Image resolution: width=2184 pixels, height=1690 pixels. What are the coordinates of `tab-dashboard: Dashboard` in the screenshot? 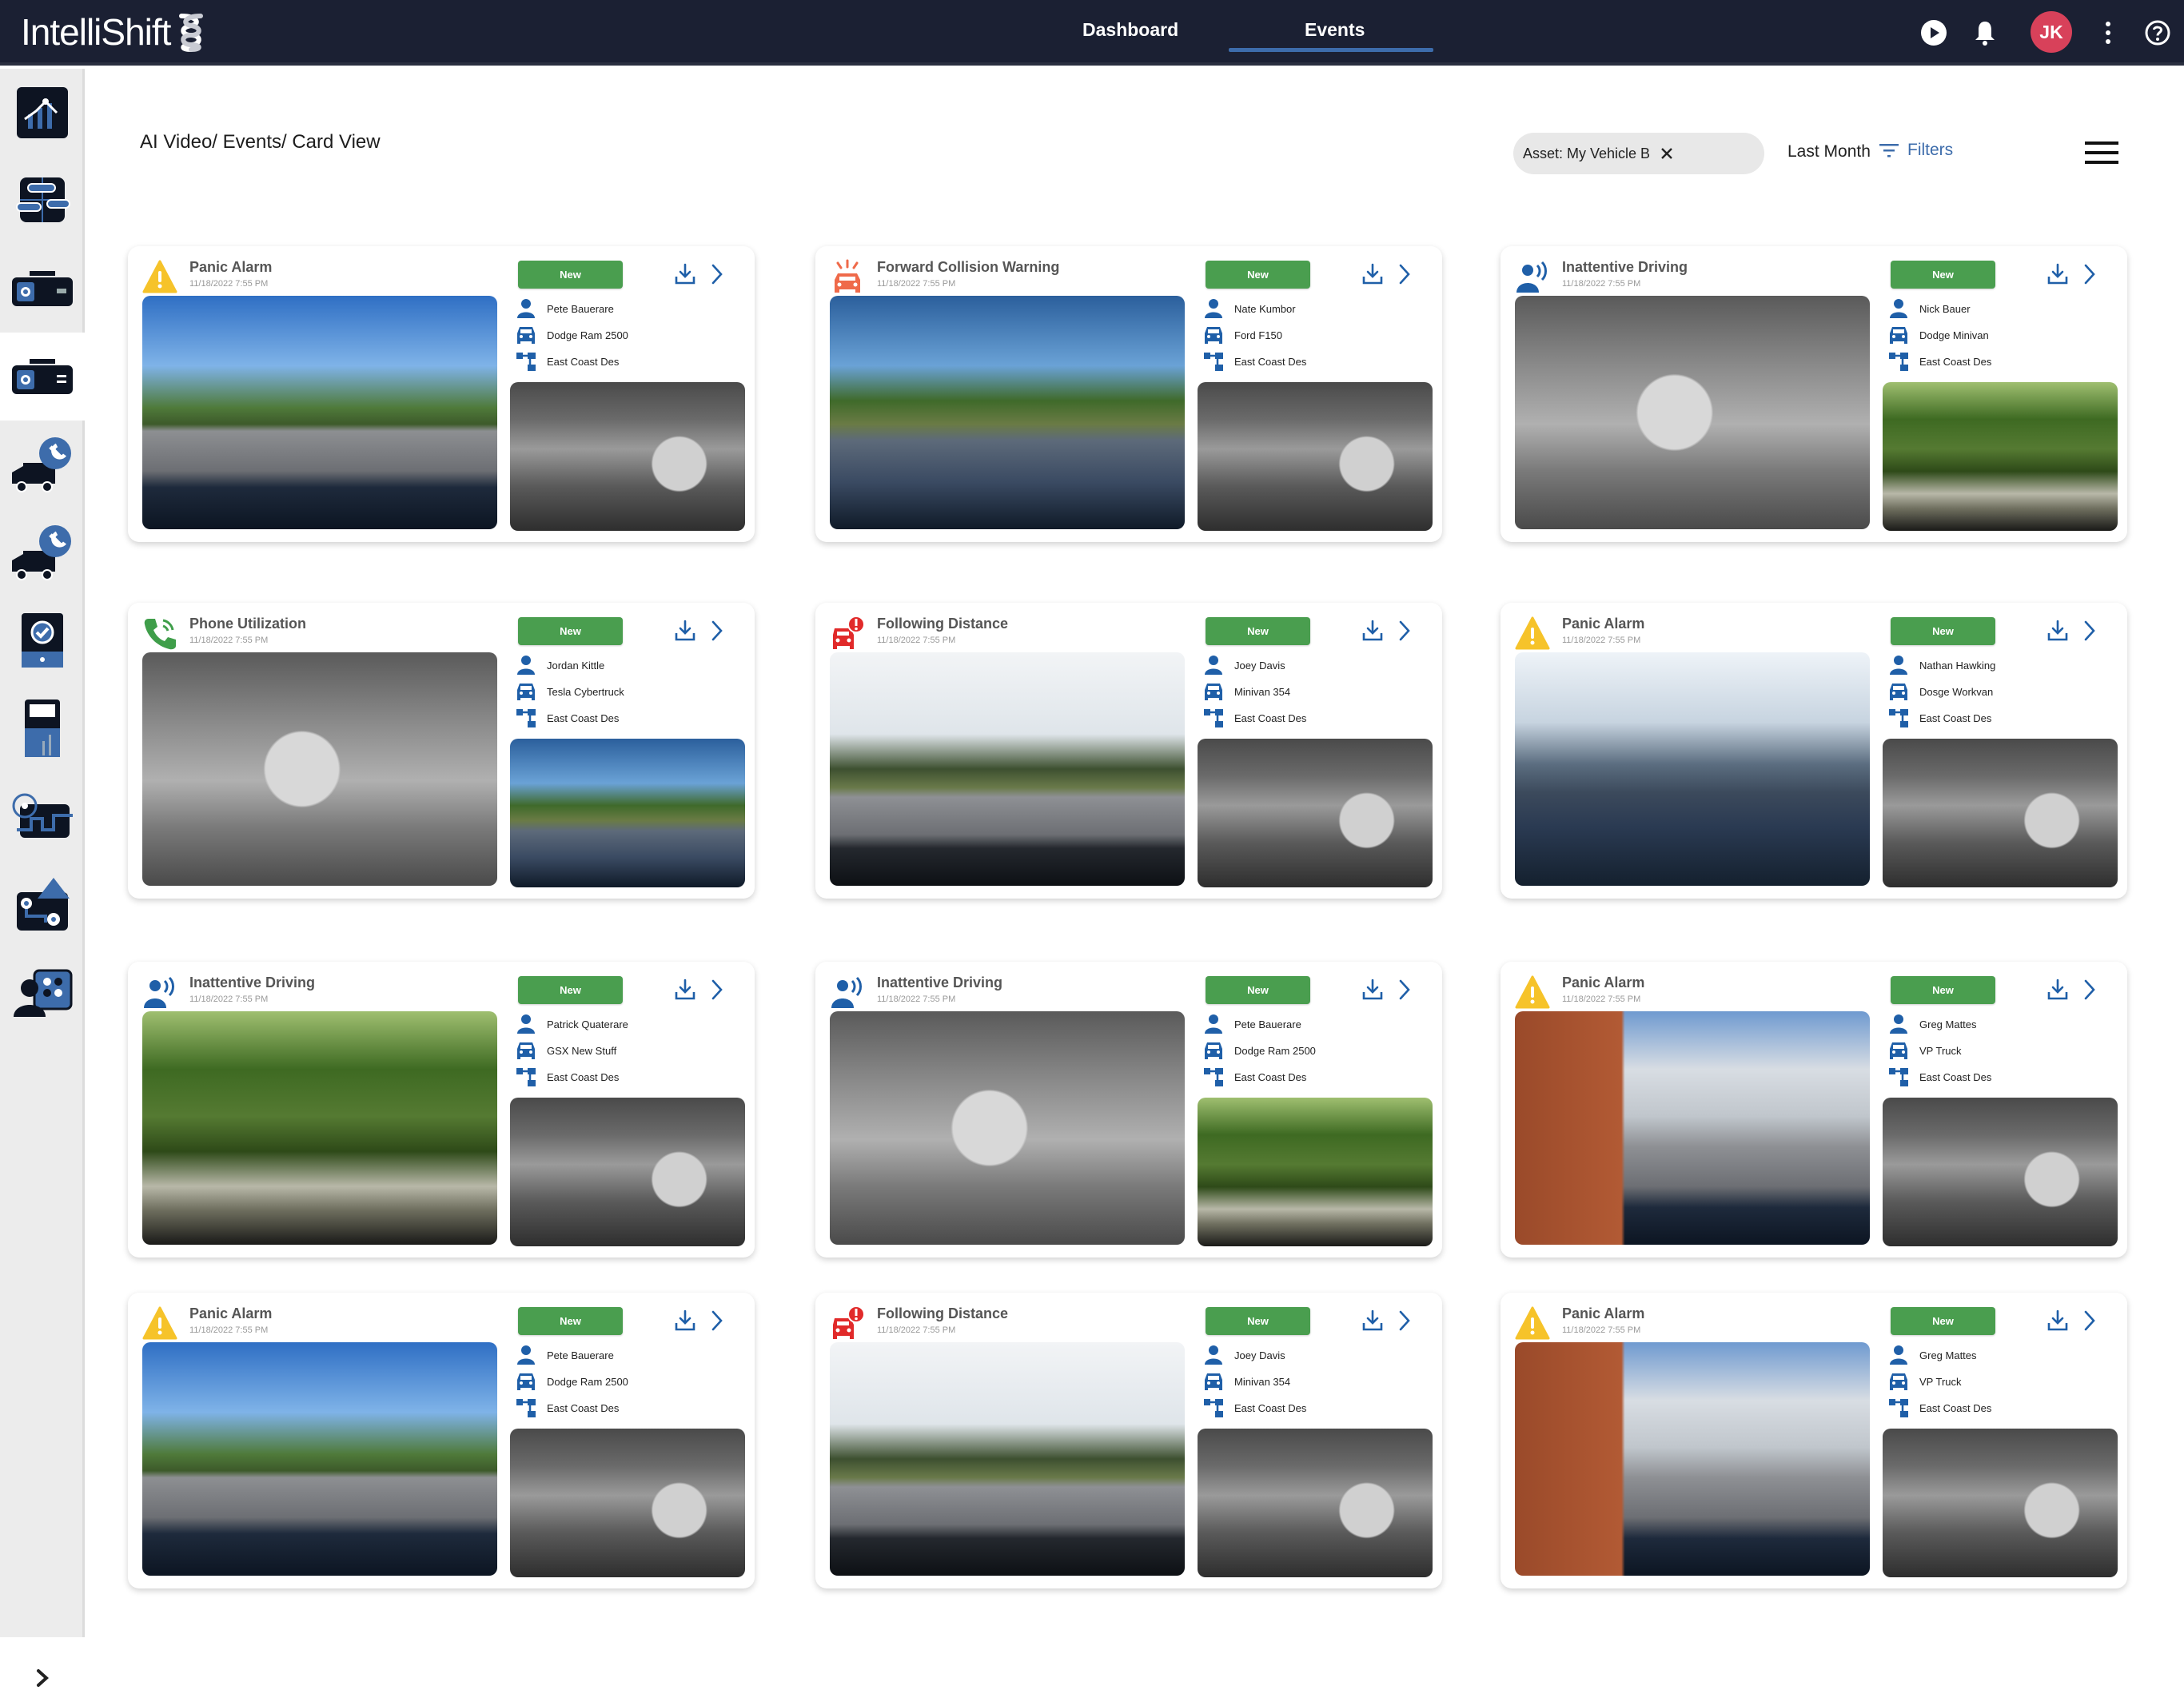 It's located at (1130, 30).